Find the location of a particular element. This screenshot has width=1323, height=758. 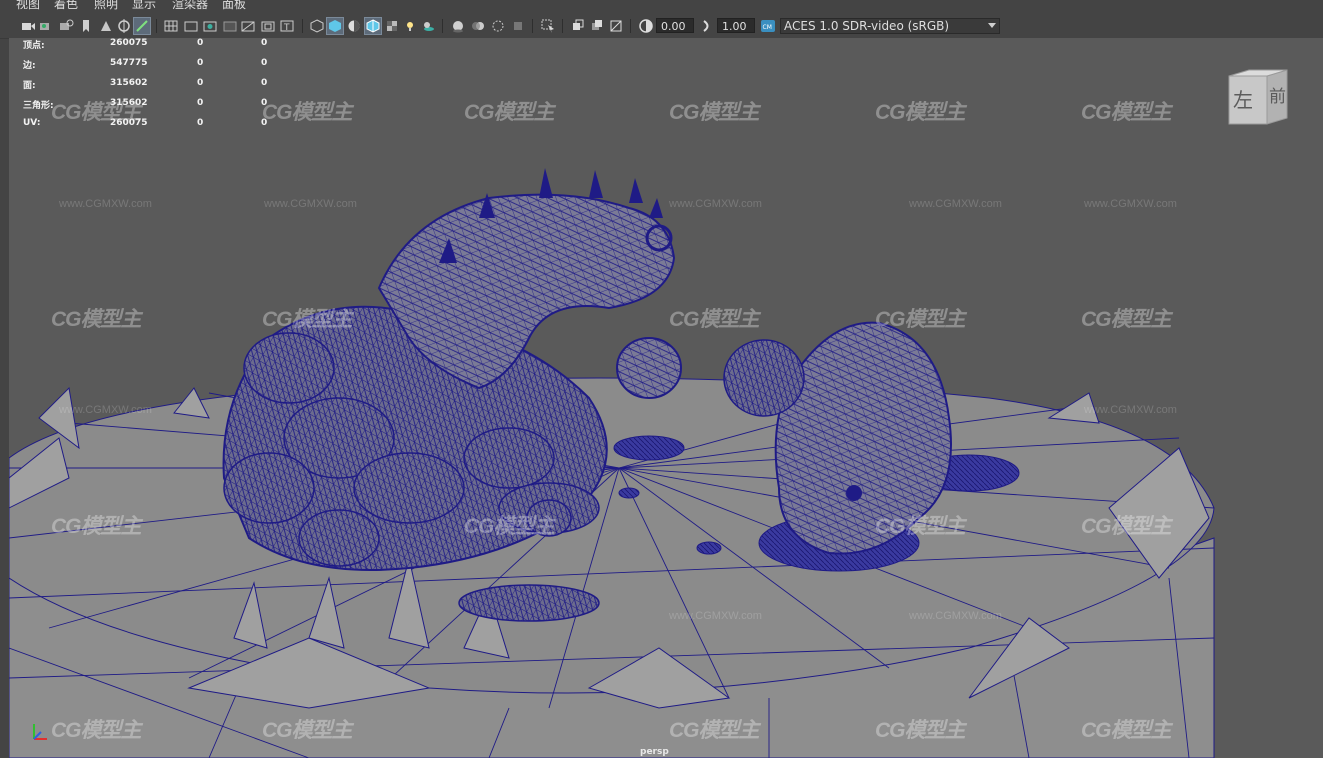

menu-shading: 着色 is located at coordinates (66, 6).